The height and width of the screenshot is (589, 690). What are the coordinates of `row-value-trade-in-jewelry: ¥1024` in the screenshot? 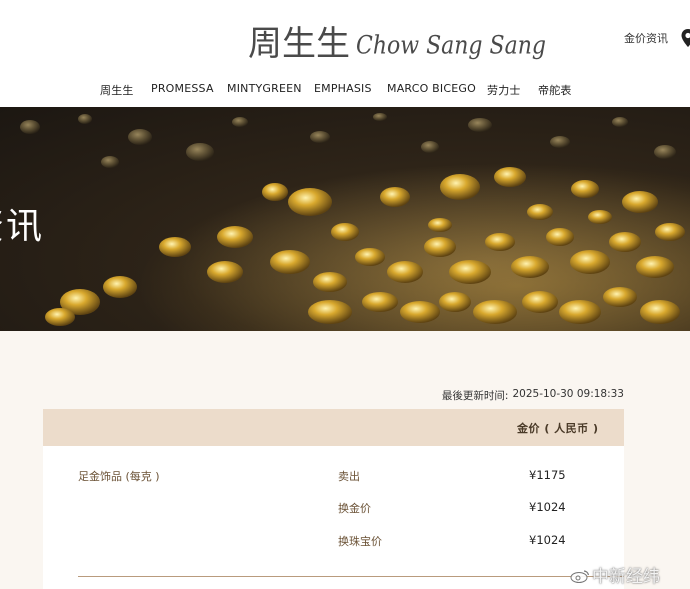 It's located at (547, 540).